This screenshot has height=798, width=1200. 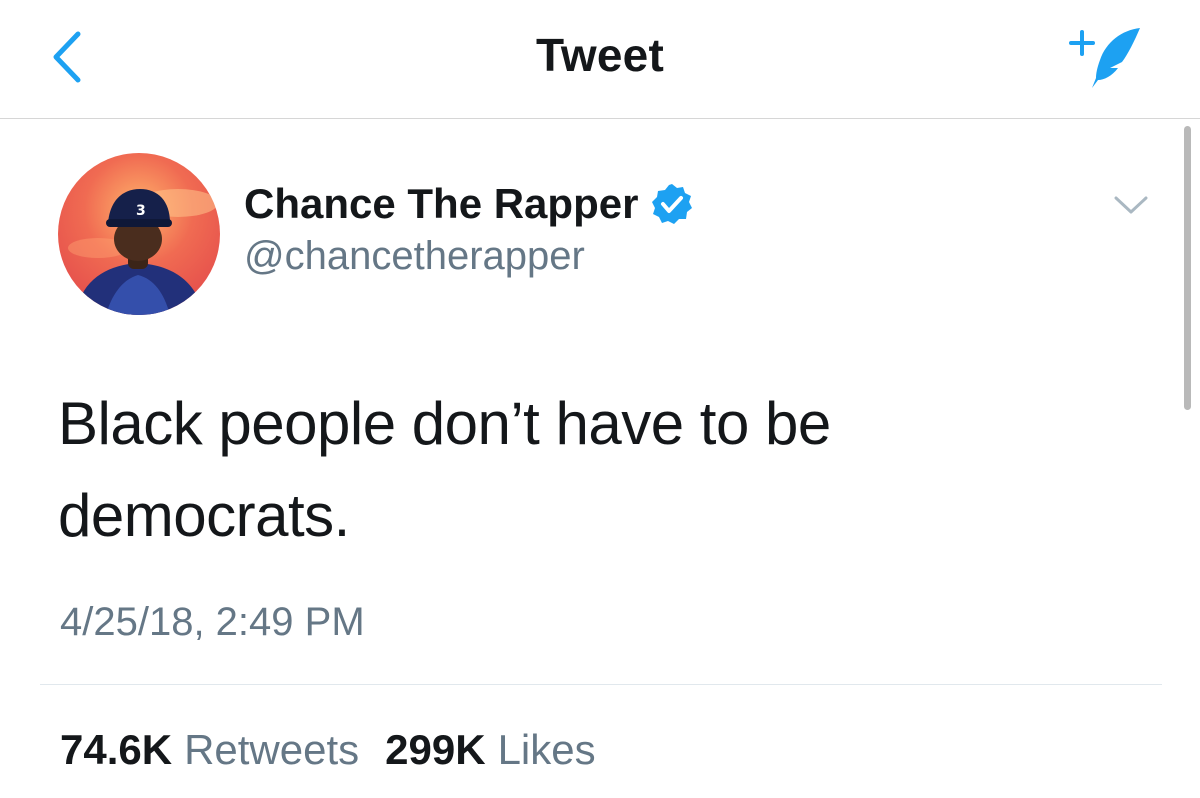 What do you see at coordinates (272, 749) in the screenshot?
I see `retweets-label: Retweets` at bounding box center [272, 749].